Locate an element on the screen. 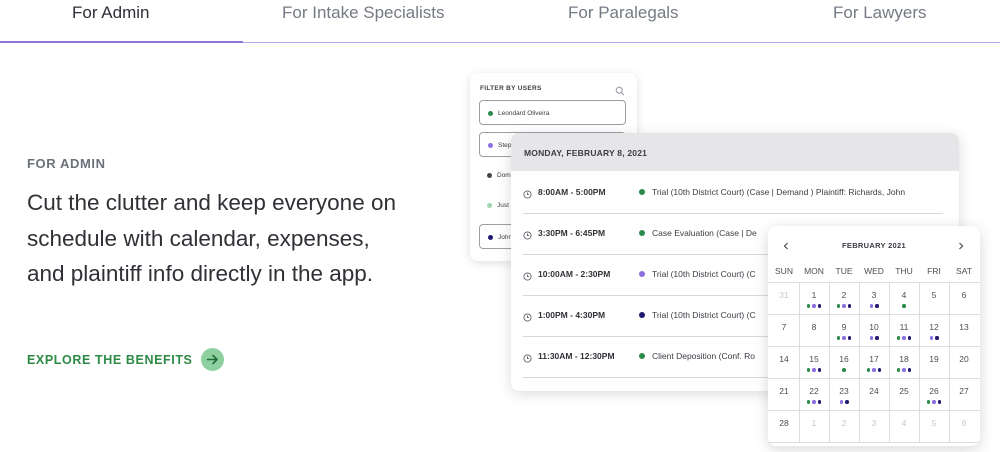 Image resolution: width=1000 pixels, height=452 pixels. calendar-day-number: 15 is located at coordinates (814, 359).